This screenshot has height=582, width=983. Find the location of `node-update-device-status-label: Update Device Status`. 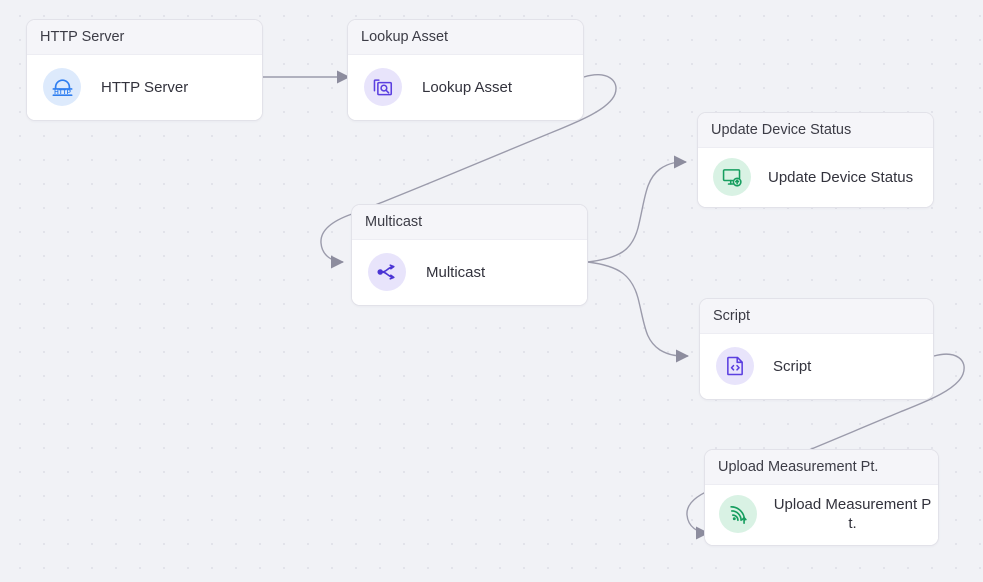

node-update-device-status-label: Update Device Status is located at coordinates (841, 177).